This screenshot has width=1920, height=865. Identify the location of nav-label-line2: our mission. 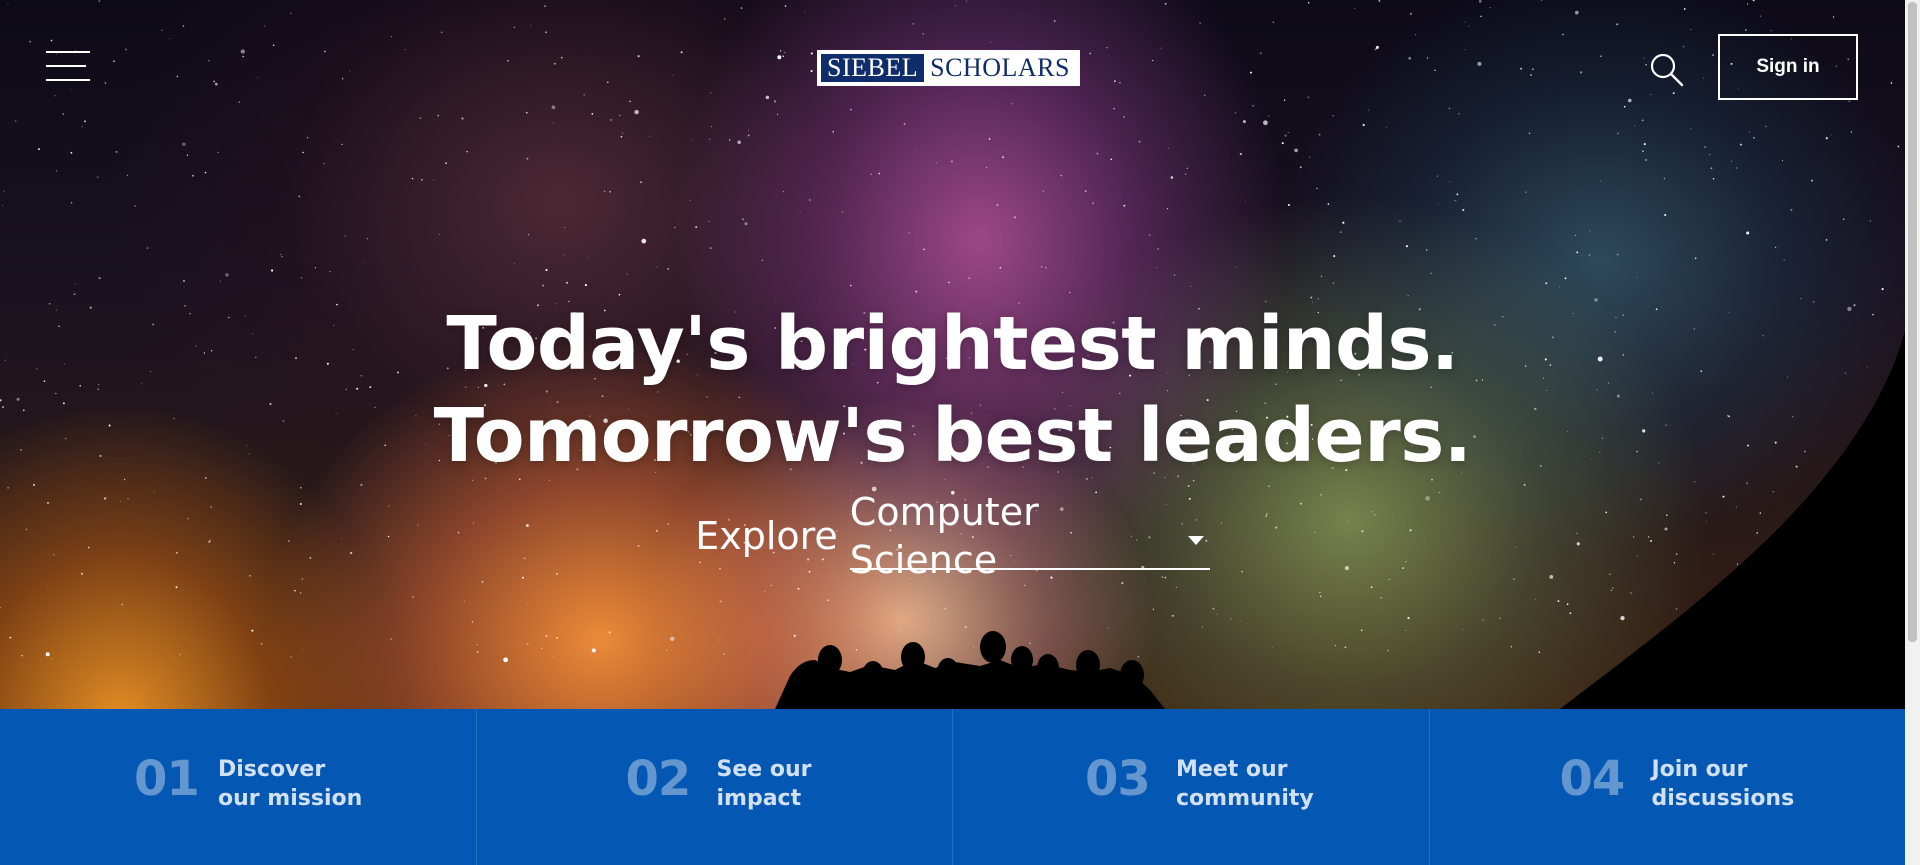
(290, 798).